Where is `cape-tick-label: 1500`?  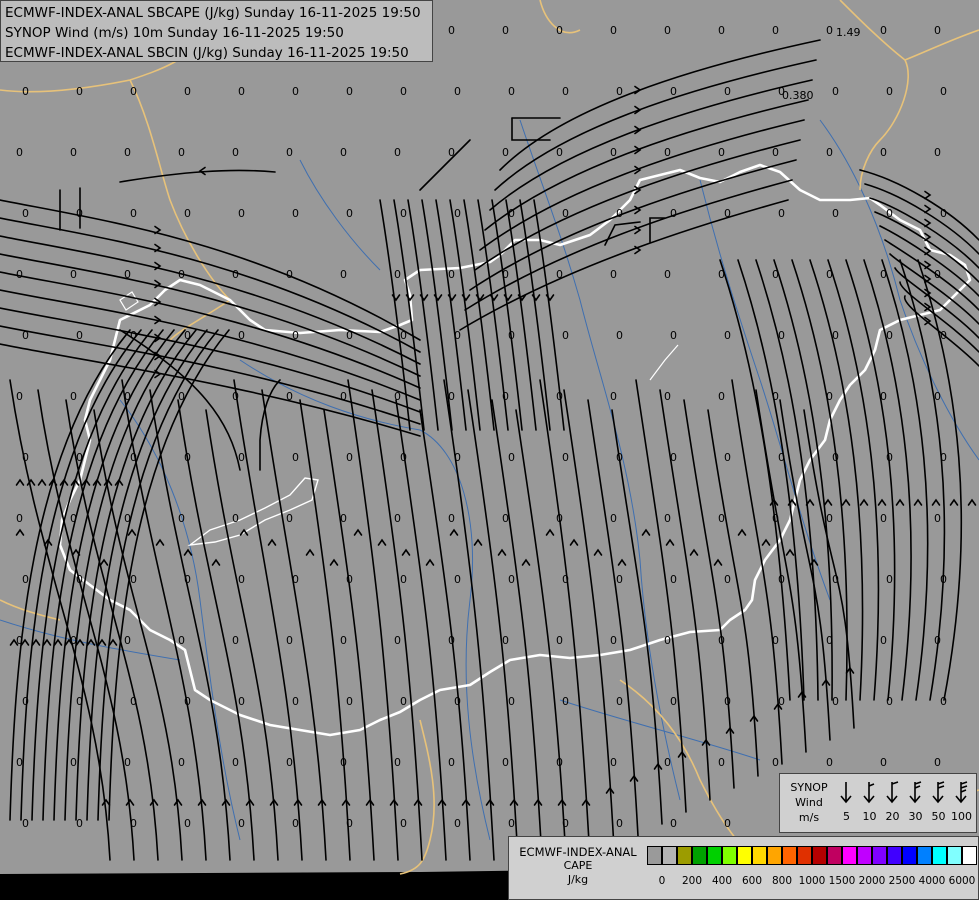
cape-tick-label: 1500 is located at coordinates (842, 881).